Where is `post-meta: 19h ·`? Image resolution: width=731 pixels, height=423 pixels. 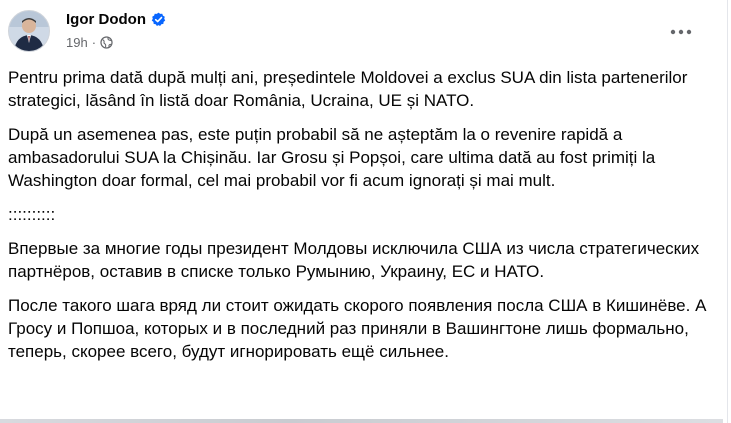
post-meta: 19h · is located at coordinates (89, 42).